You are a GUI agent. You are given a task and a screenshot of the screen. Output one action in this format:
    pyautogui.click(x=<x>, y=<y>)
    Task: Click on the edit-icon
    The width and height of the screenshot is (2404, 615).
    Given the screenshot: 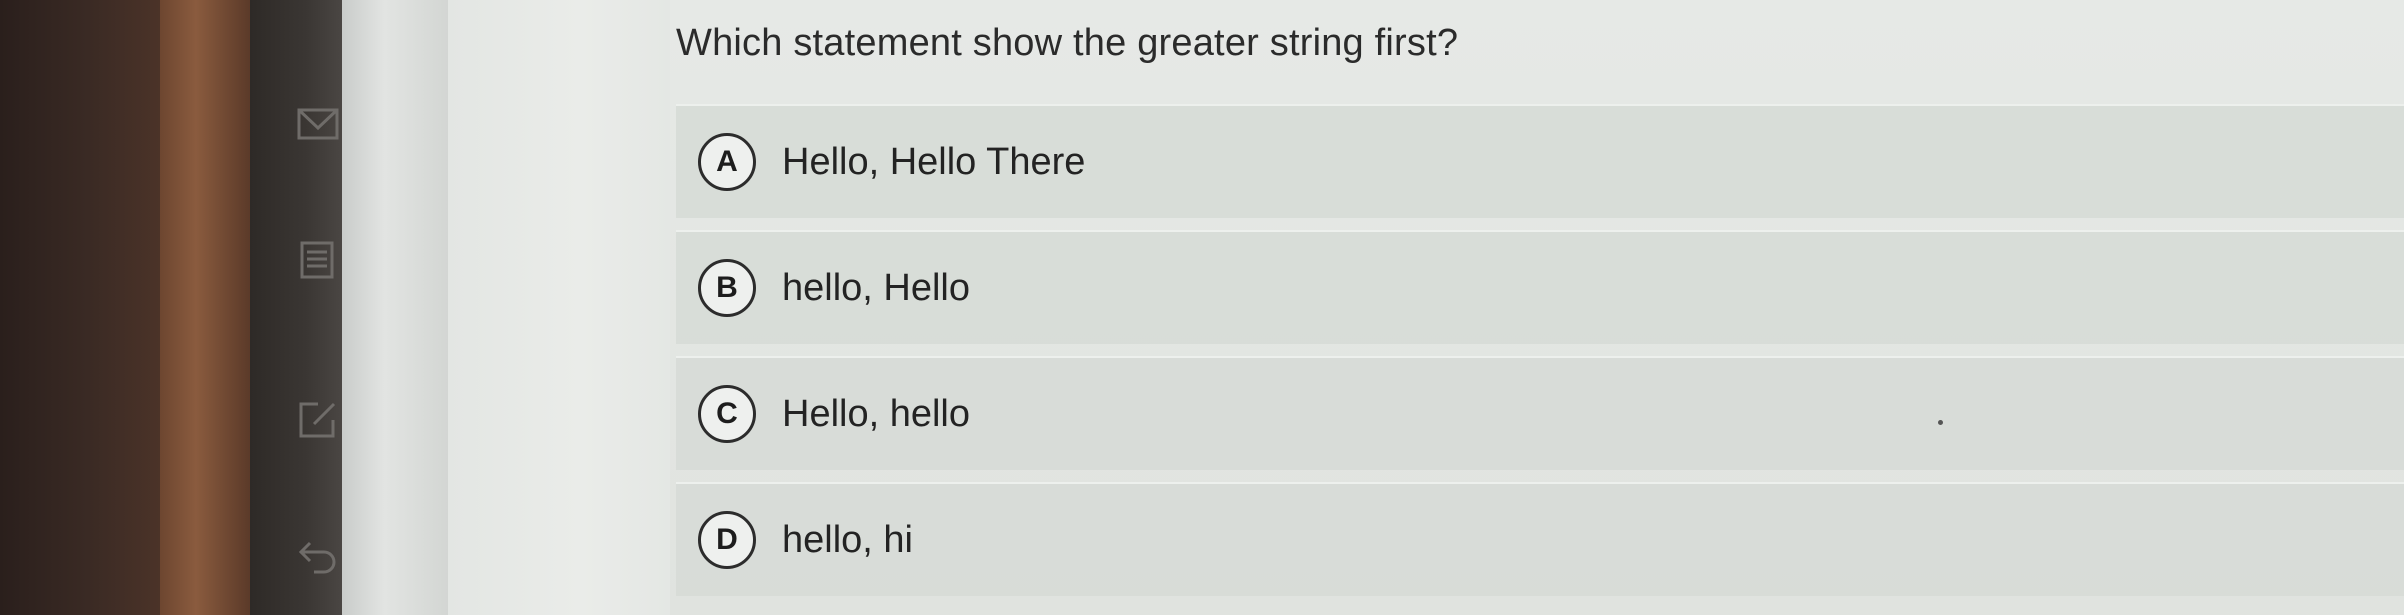 What is the action you would take?
    pyautogui.click(x=318, y=420)
    